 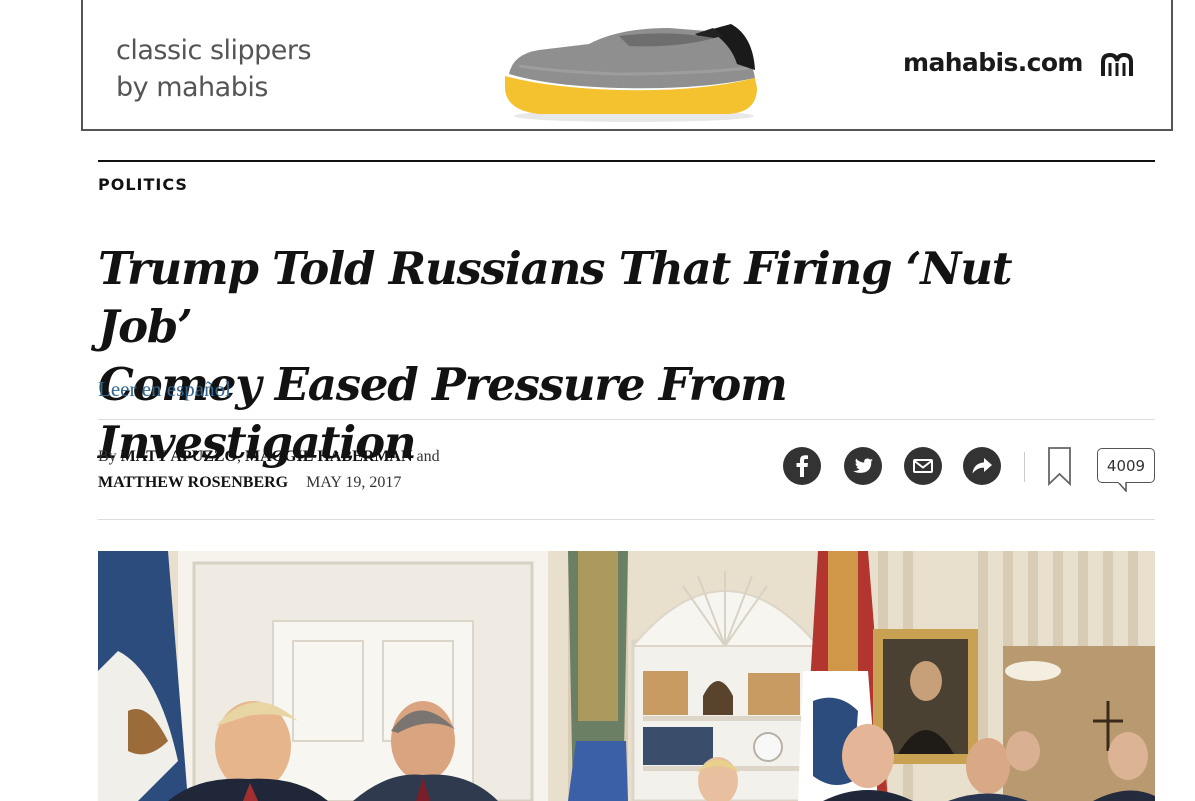 I want to click on comments-button: 4009, so click(x=1126, y=465).